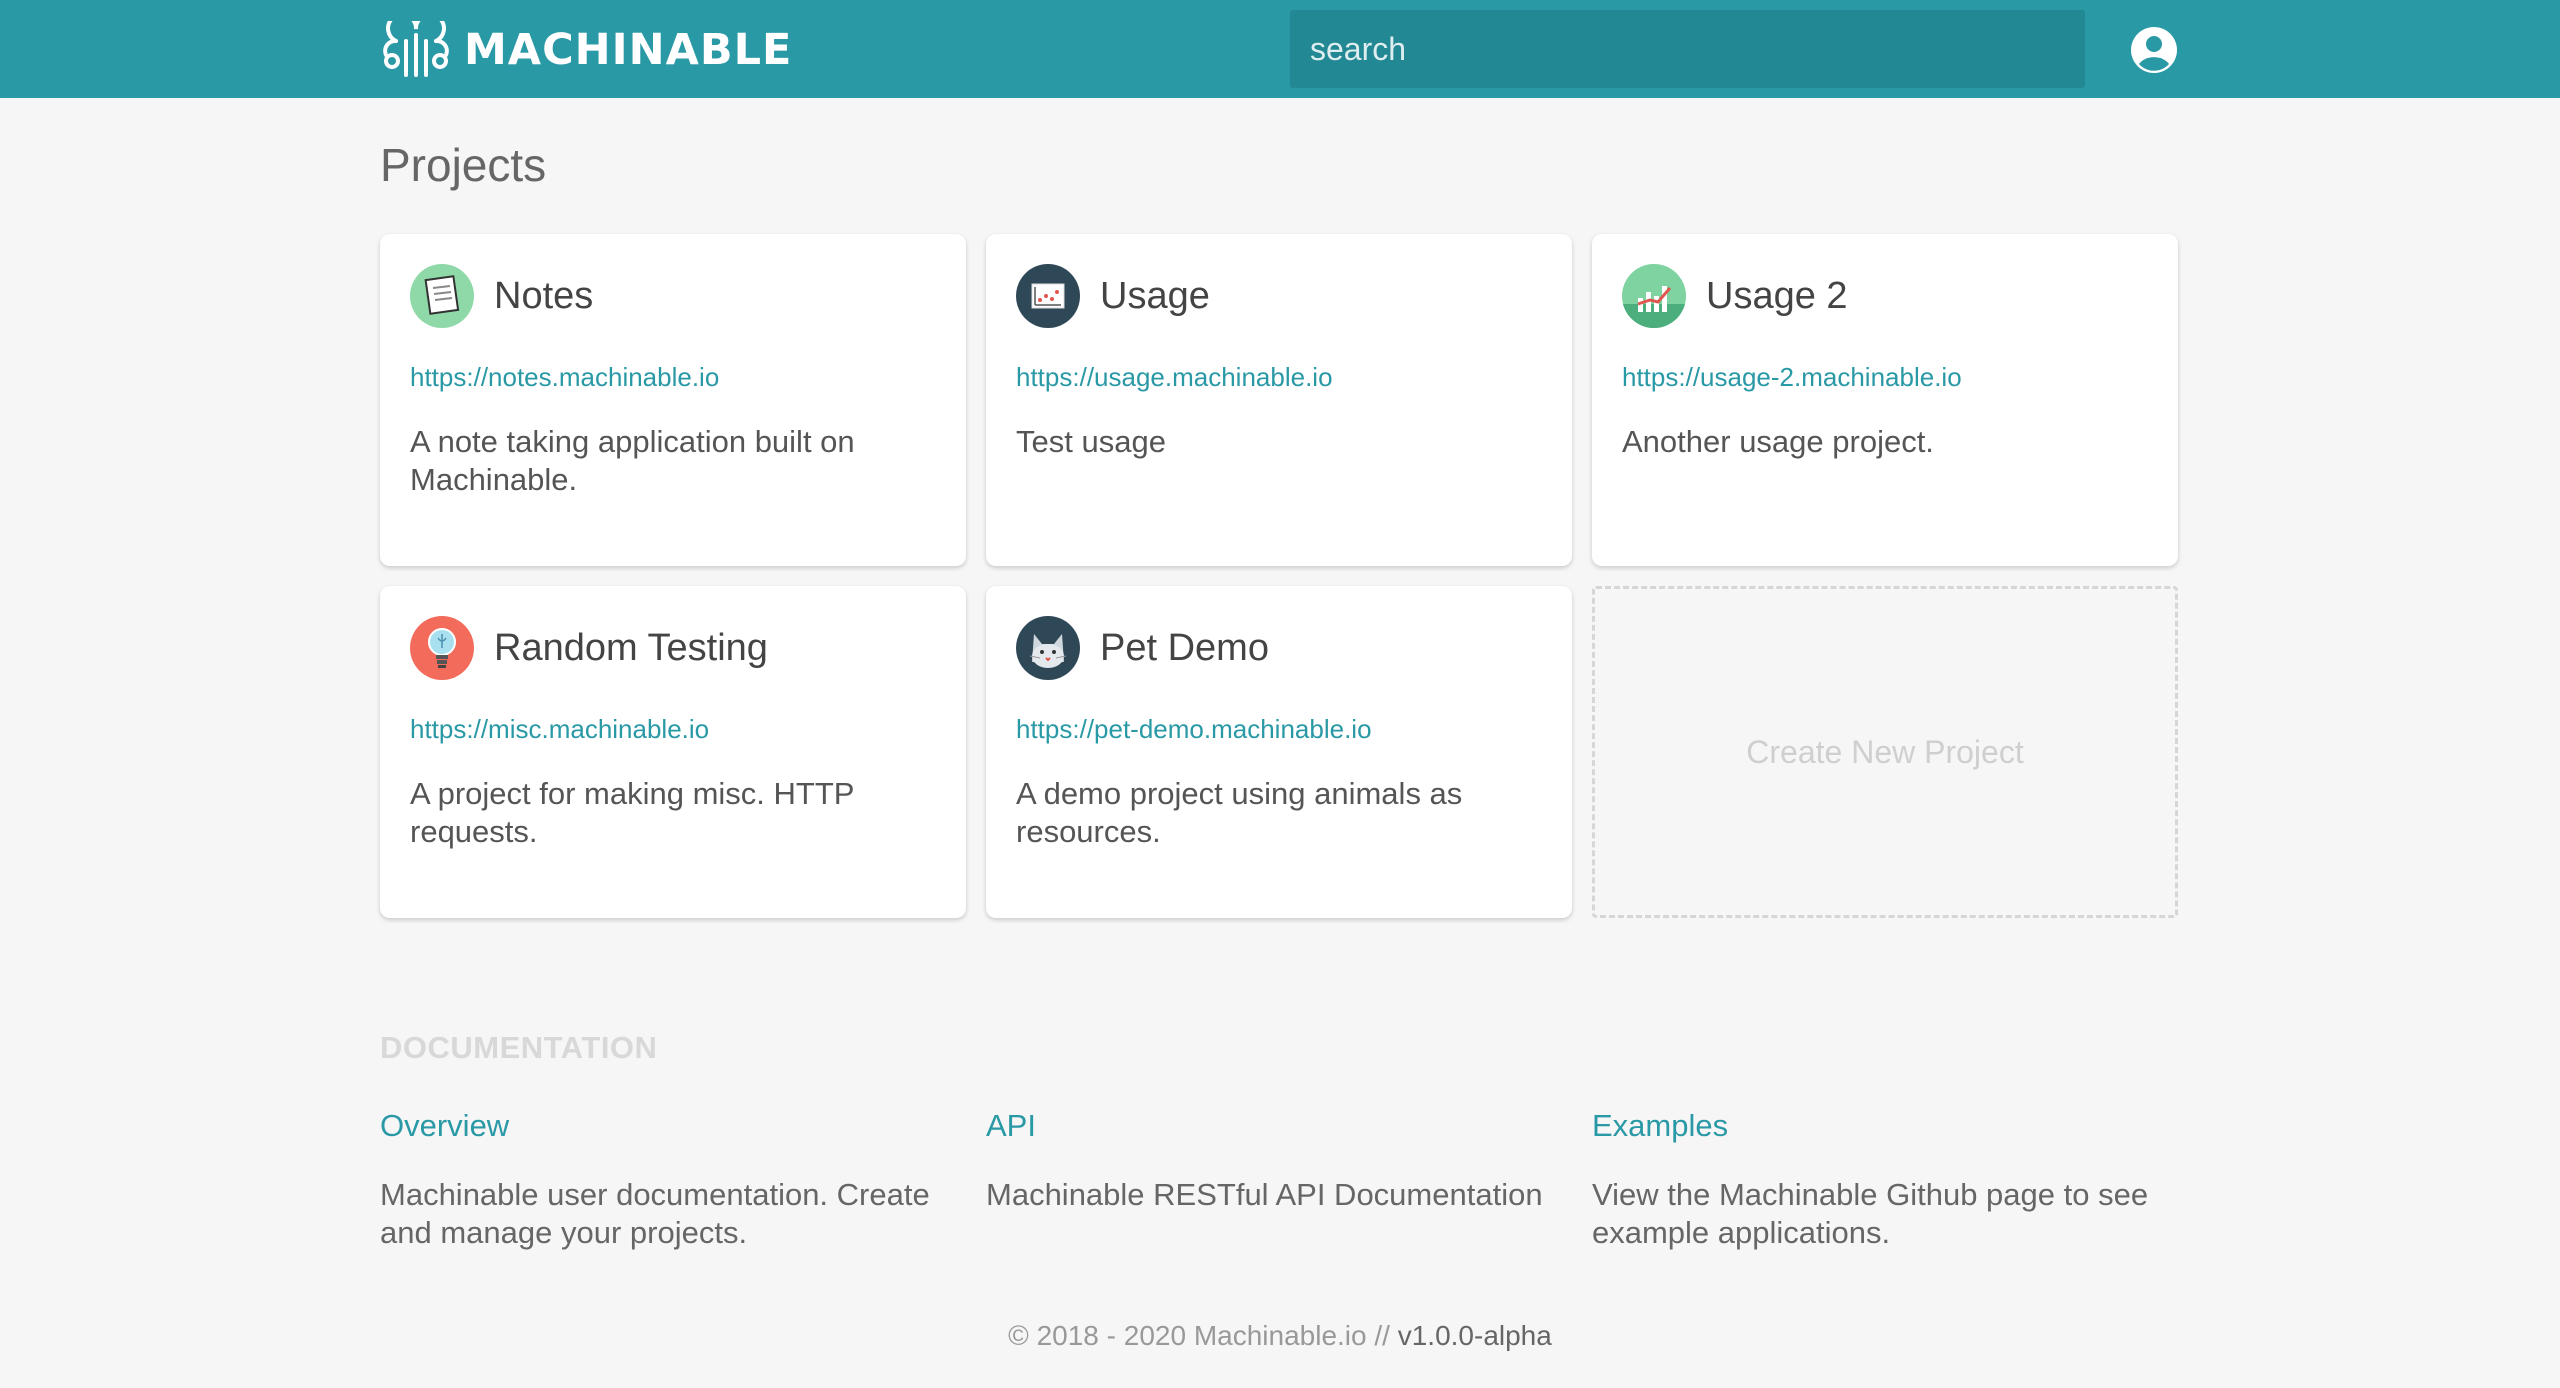 The image size is (2560, 1388). What do you see at coordinates (1091, 441) in the screenshot?
I see `project-description: Test usage` at bounding box center [1091, 441].